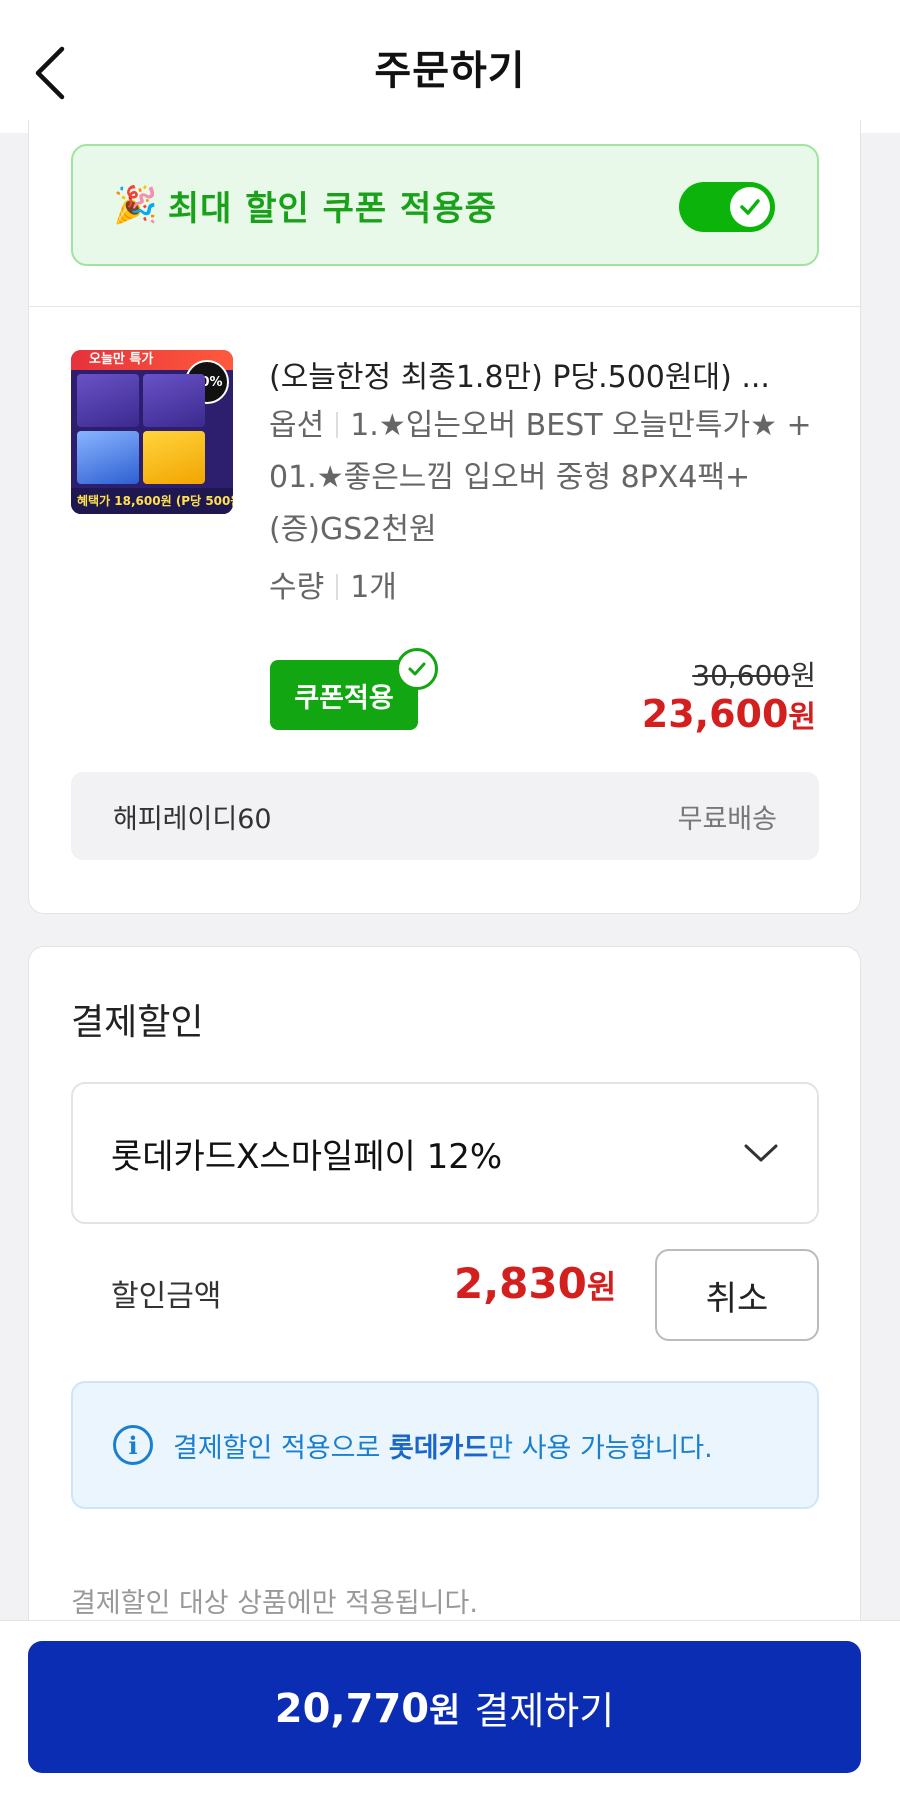 This screenshot has width=900, height=1793. I want to click on info-icon: i, so click(133, 1445).